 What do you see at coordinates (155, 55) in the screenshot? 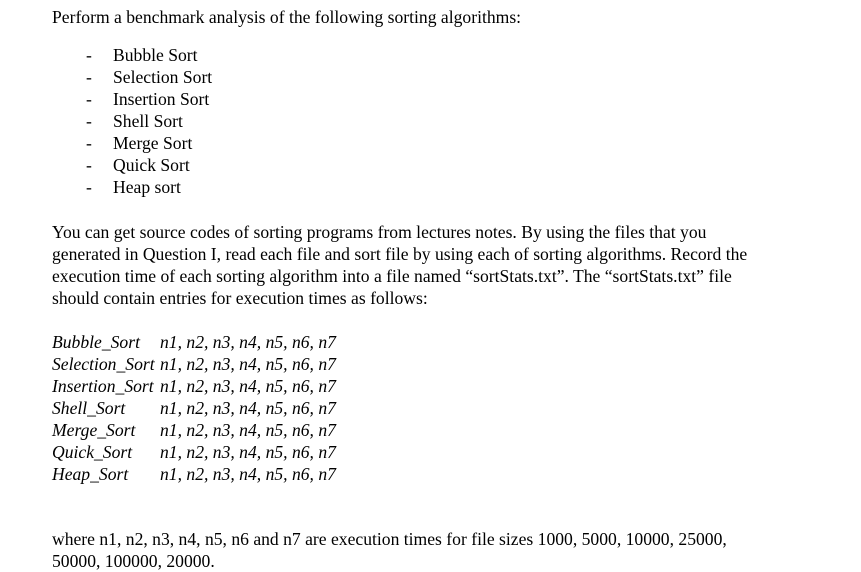
I see `algorithm-name: Bubble Sort` at bounding box center [155, 55].